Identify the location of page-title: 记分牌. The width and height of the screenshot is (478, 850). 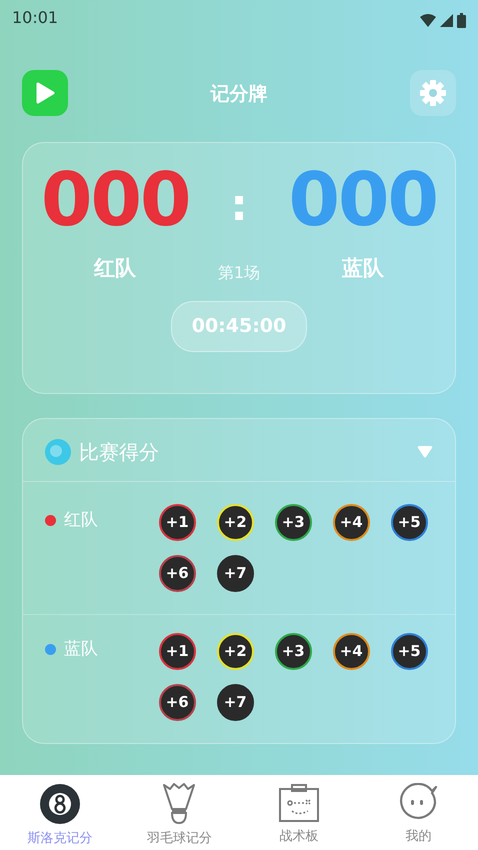
(239, 94).